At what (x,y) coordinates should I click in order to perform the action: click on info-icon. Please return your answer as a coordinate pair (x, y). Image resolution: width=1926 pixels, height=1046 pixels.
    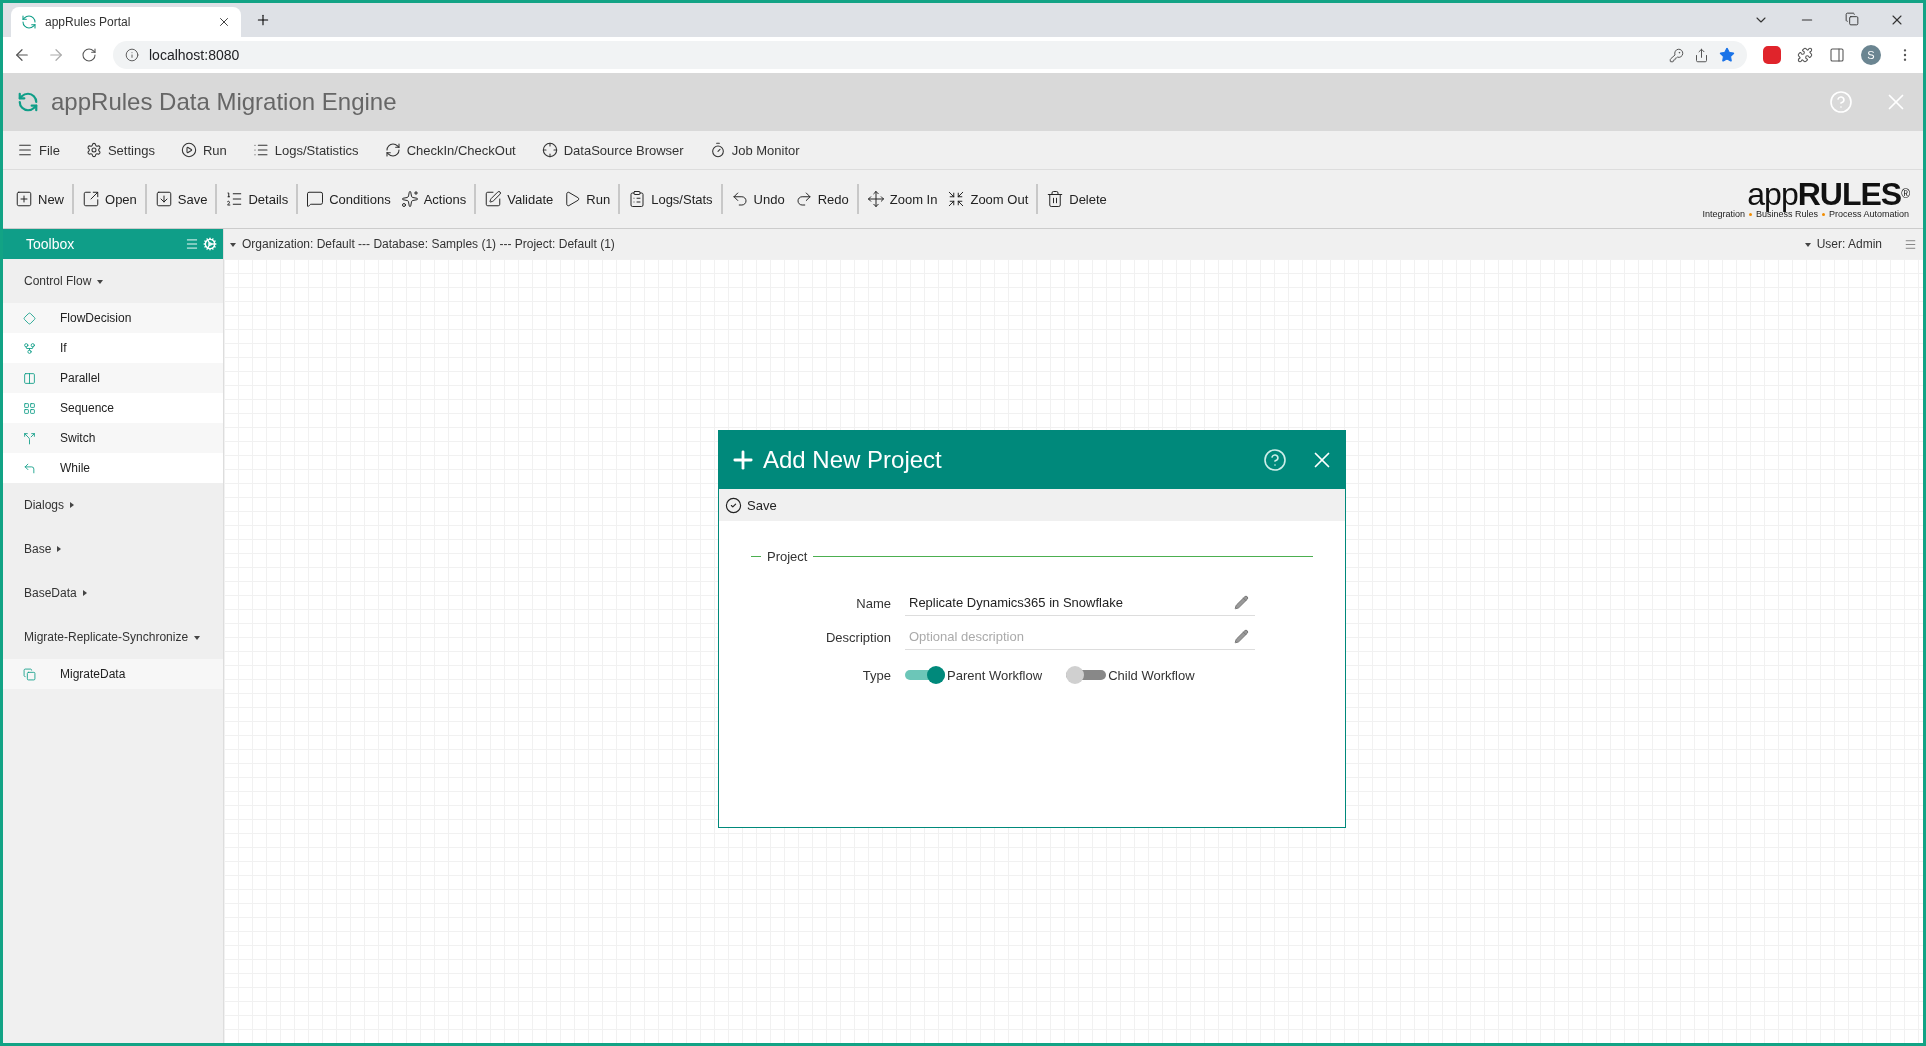
    Looking at the image, I should click on (132, 55).